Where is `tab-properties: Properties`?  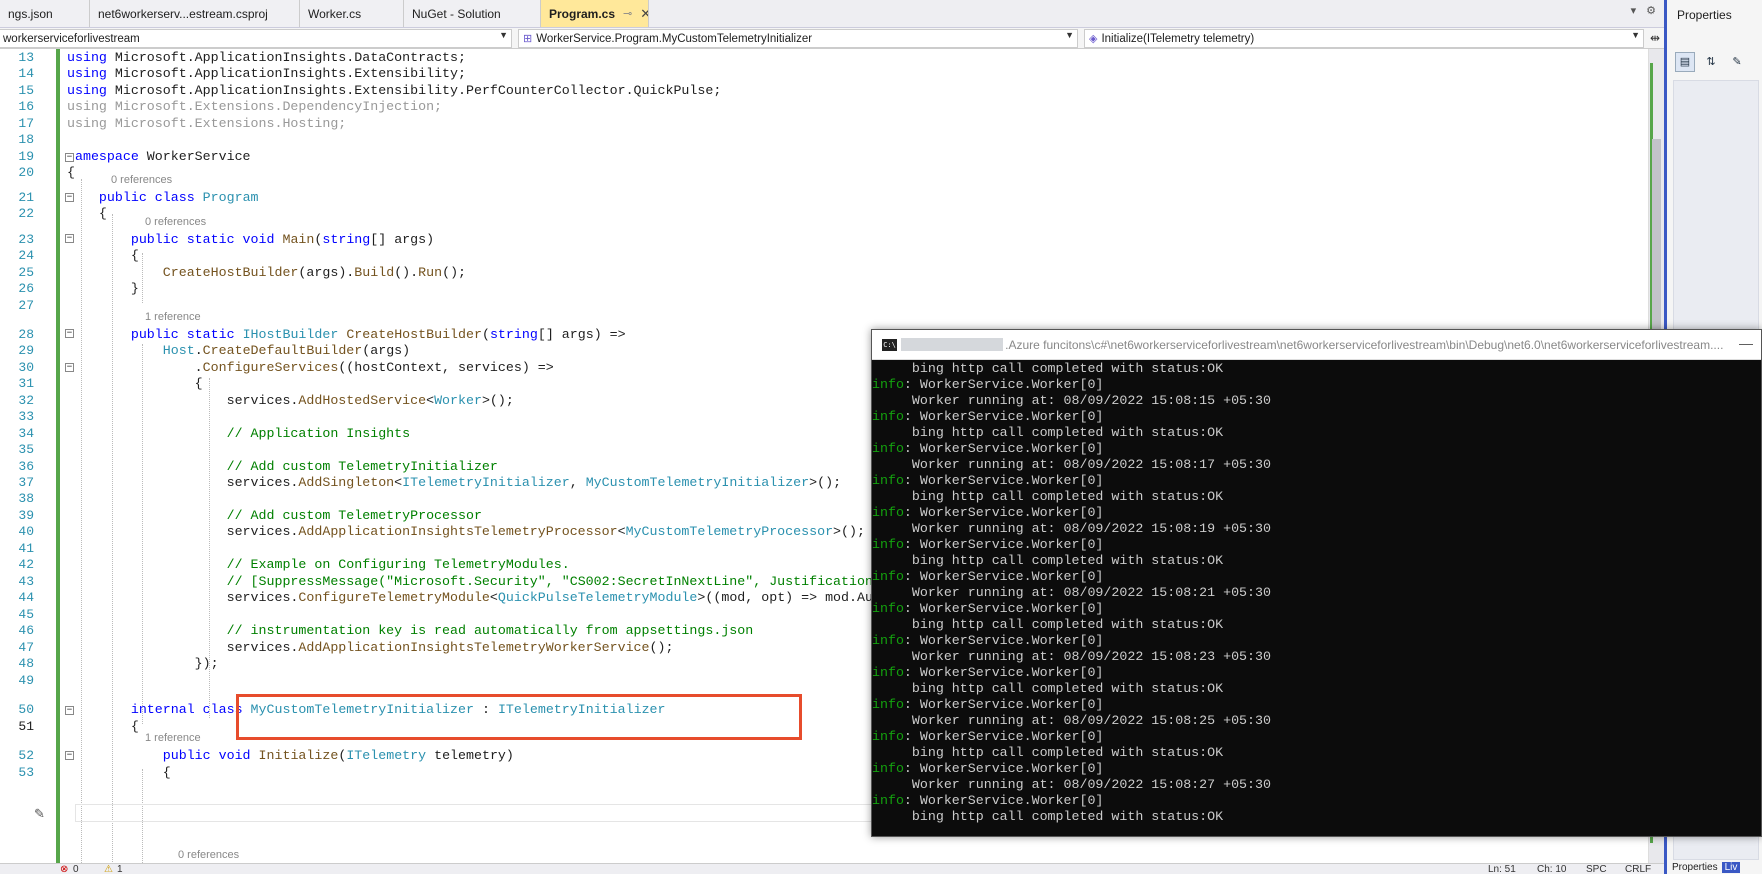
tab-properties: Properties is located at coordinates (1695, 867).